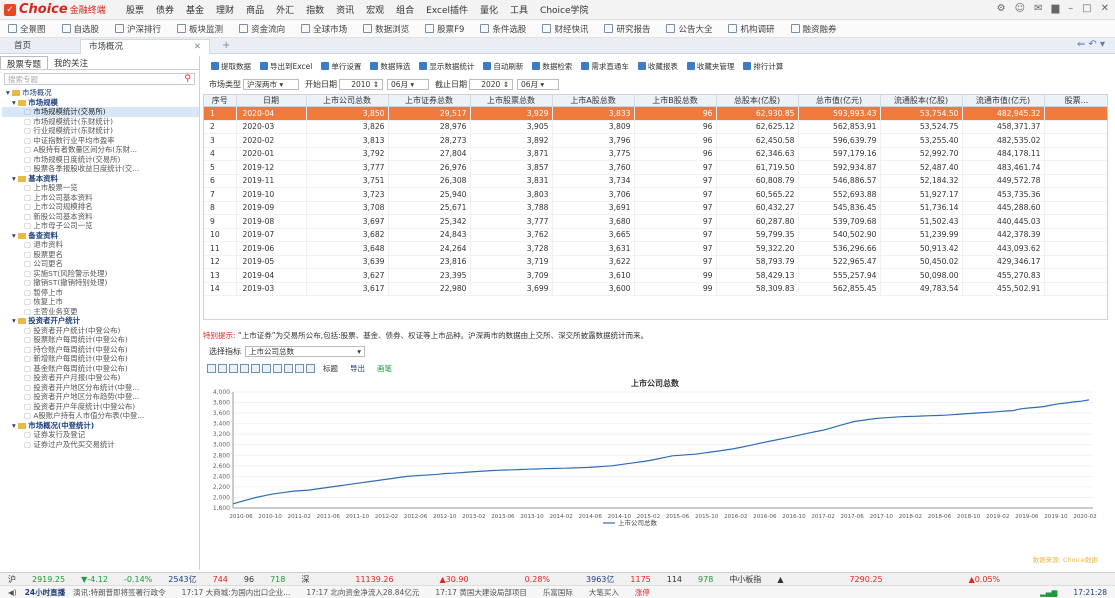 Image resolution: width=1115 pixels, height=598 pixels. Describe the element at coordinates (745, 579) in the screenshot. I see `board-label: 中小板指` at that location.